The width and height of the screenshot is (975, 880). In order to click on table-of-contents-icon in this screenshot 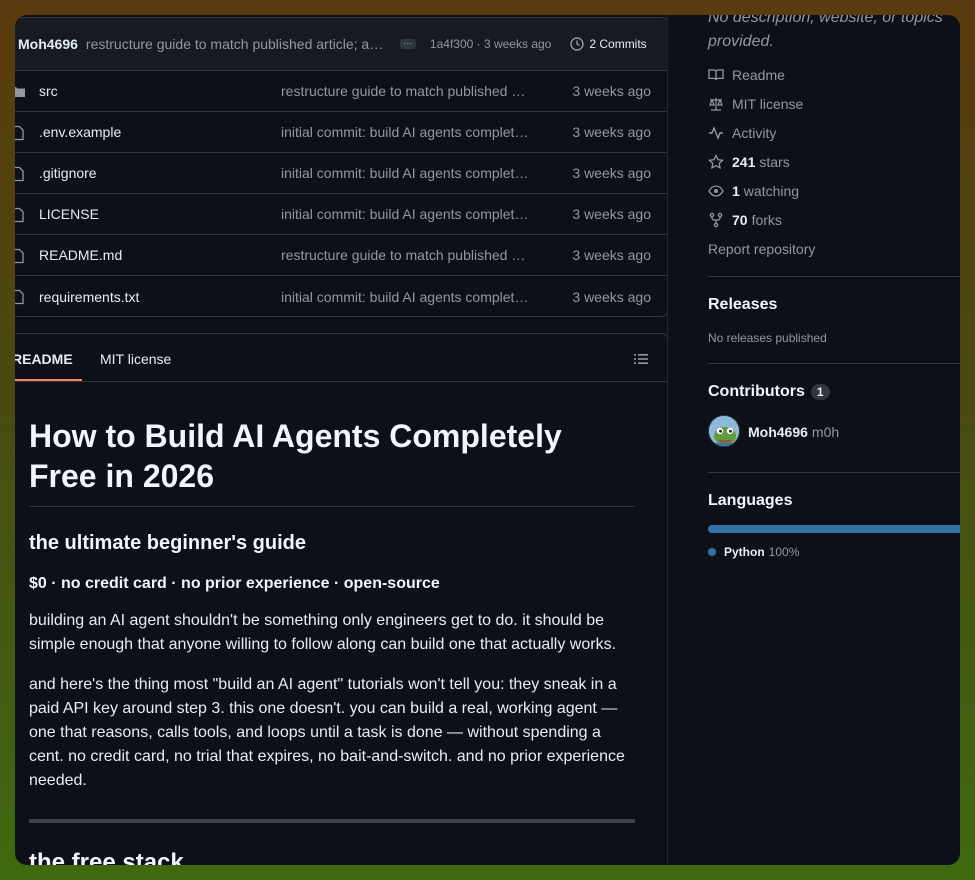, I will do `click(641, 359)`.